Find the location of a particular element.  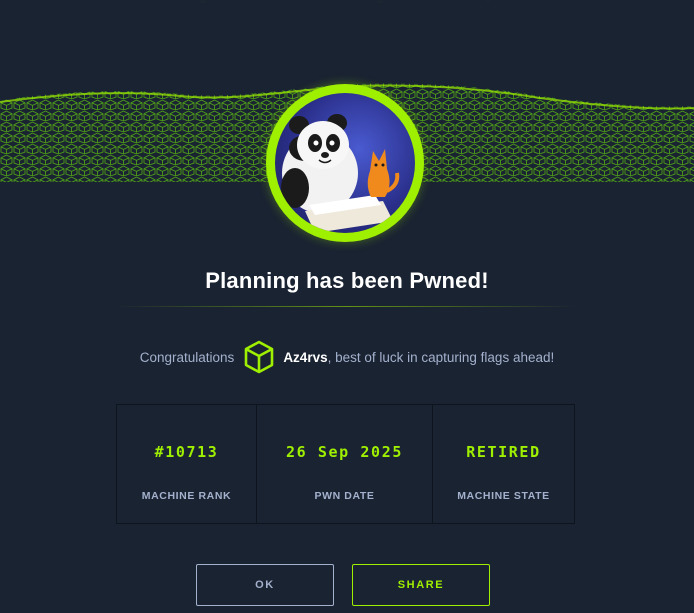

congrats-suffix: , best of luck in capturing flags ahead! is located at coordinates (441, 357).